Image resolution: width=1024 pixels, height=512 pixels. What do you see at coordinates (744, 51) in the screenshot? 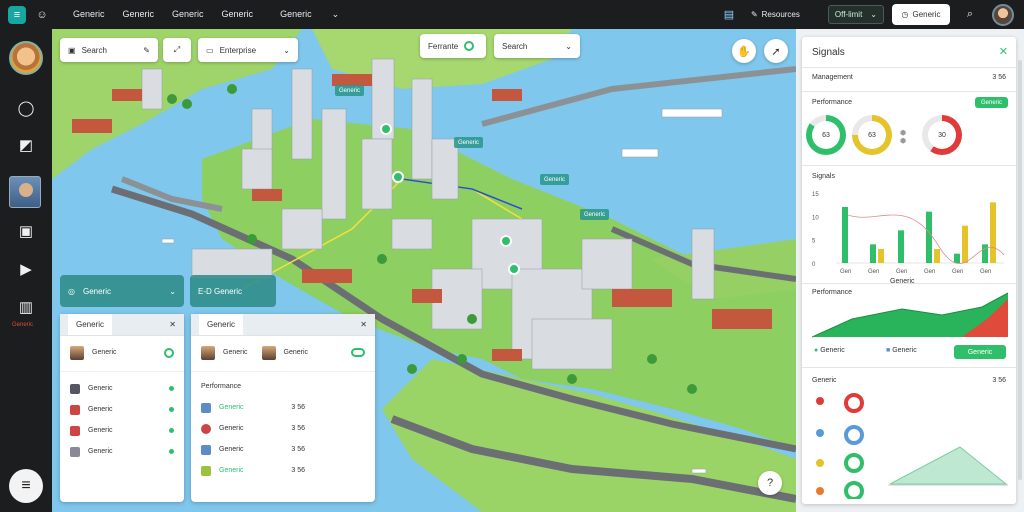
I see `hand-icon: ✋` at bounding box center [744, 51].